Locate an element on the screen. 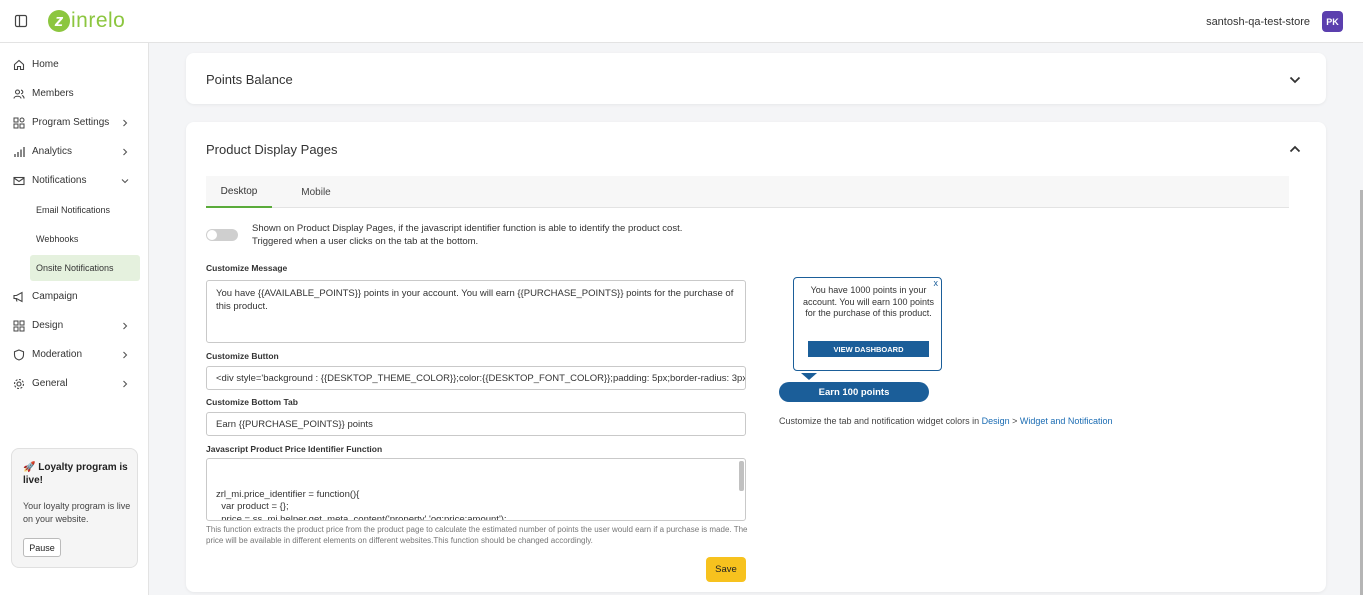 The image size is (1363, 595). avatar: PK is located at coordinates (1332, 21).